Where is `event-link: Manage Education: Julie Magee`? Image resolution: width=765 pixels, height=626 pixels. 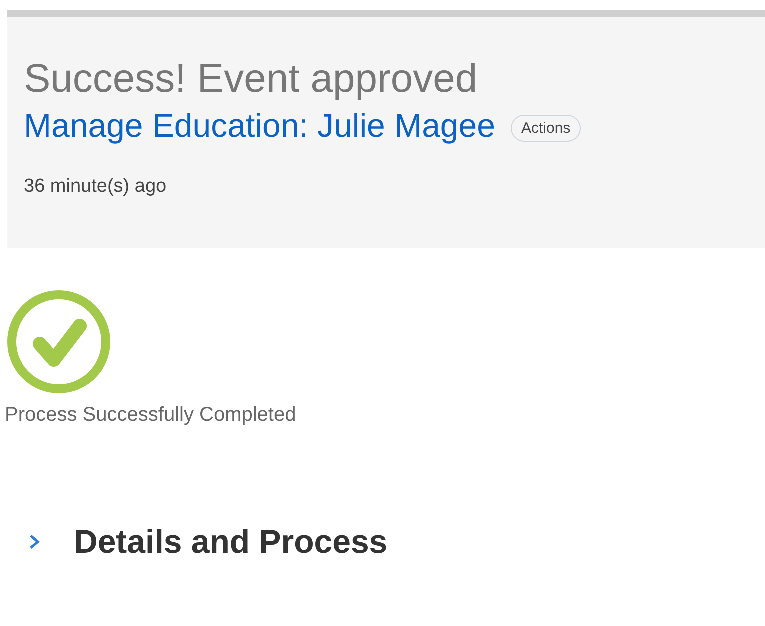 event-link: Manage Education: Julie Magee is located at coordinates (260, 126).